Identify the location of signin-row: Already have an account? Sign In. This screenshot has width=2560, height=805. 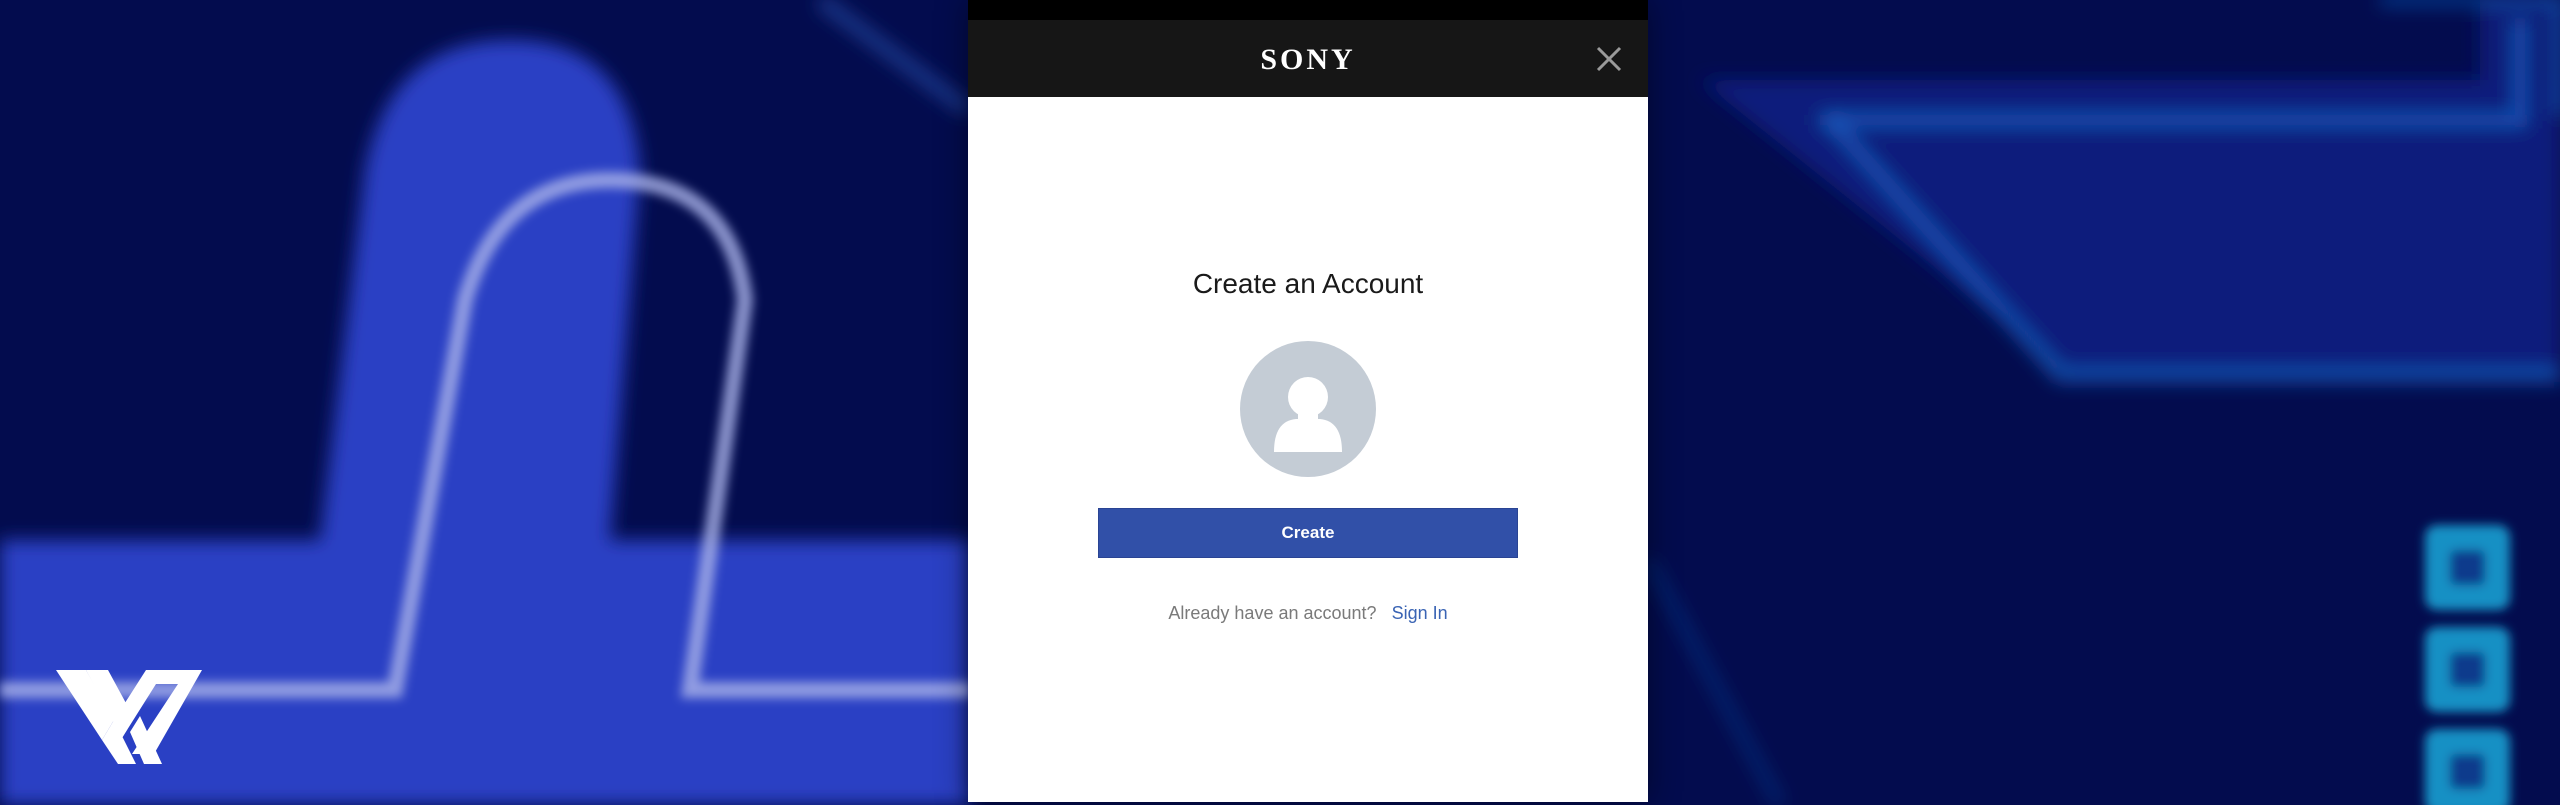
(1308, 613).